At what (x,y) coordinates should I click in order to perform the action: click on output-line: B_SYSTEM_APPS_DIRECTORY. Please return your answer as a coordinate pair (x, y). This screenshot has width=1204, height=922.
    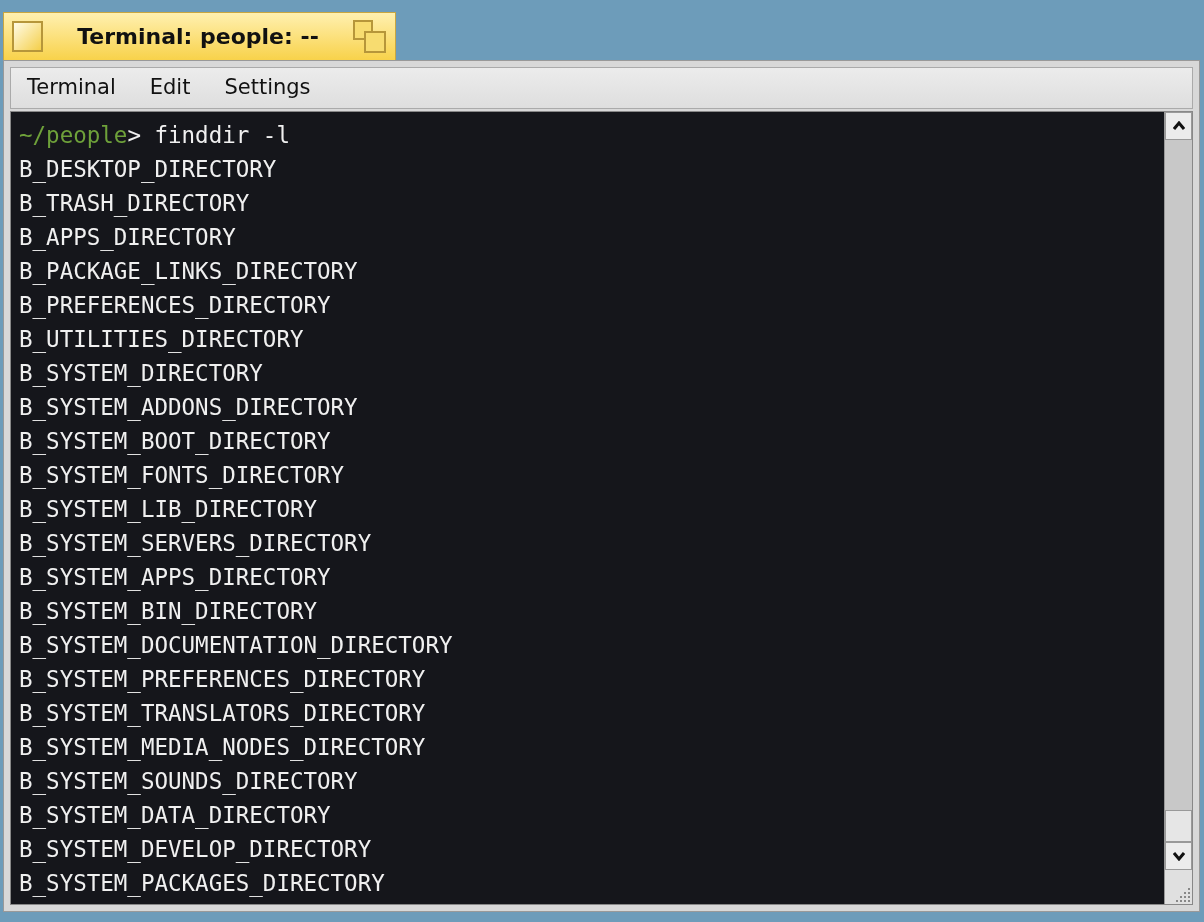
    Looking at the image, I should click on (175, 577).